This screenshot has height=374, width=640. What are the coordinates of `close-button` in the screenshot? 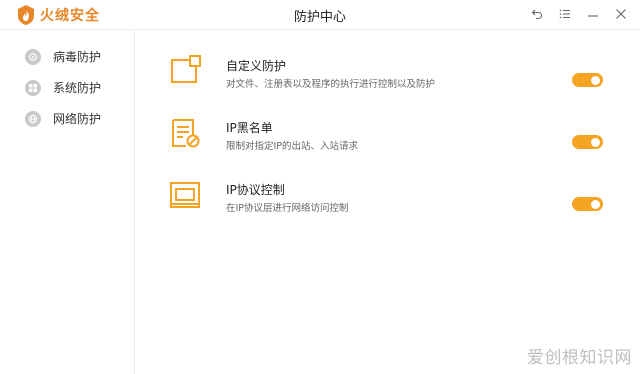 It's located at (621, 14).